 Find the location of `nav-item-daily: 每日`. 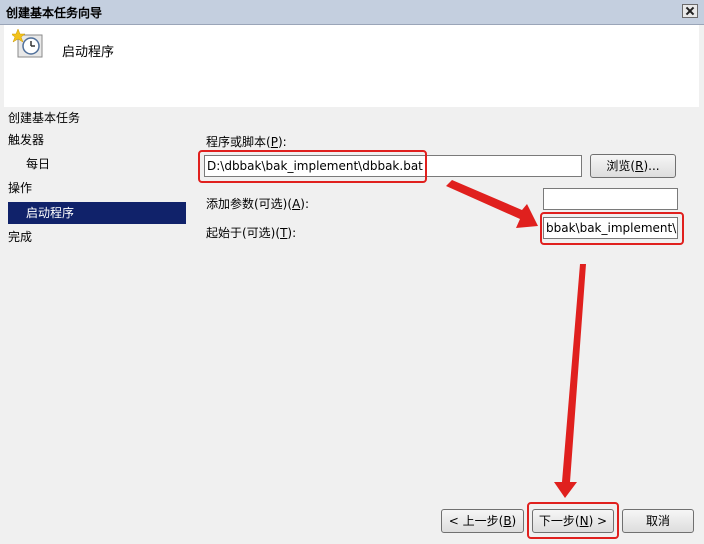

nav-item-daily: 每日 is located at coordinates (115, 164).